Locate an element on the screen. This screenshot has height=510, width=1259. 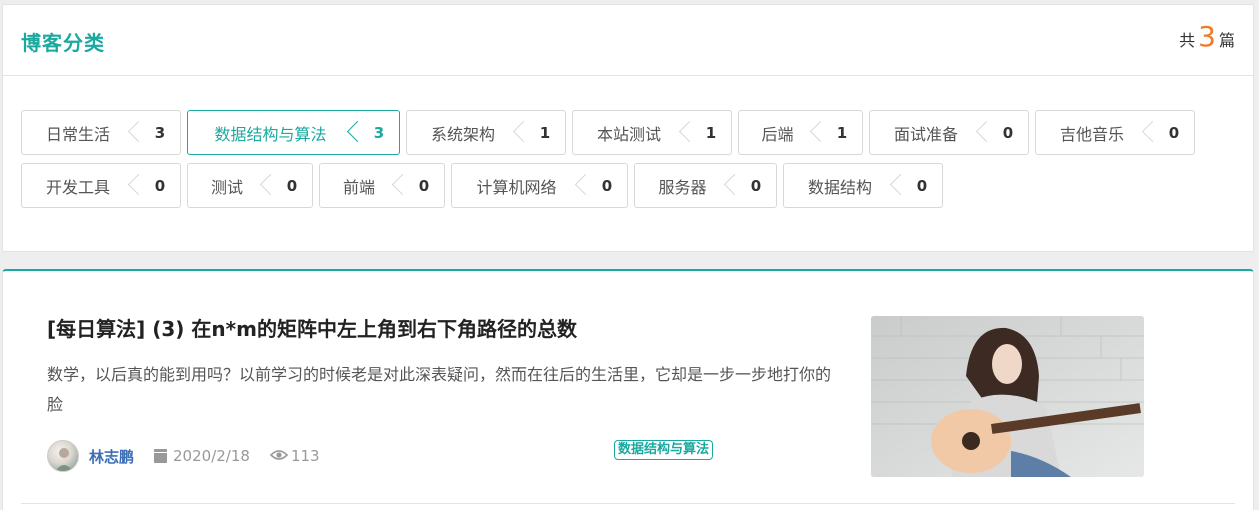
eye-icon is located at coordinates (279, 456).